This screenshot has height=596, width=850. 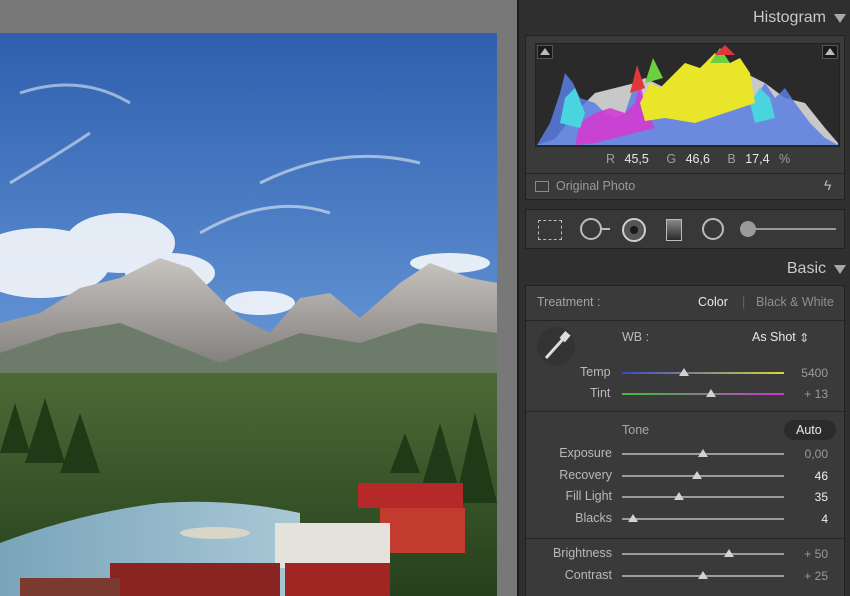 I want to click on treatment-label: Treatment :, so click(x=569, y=302).